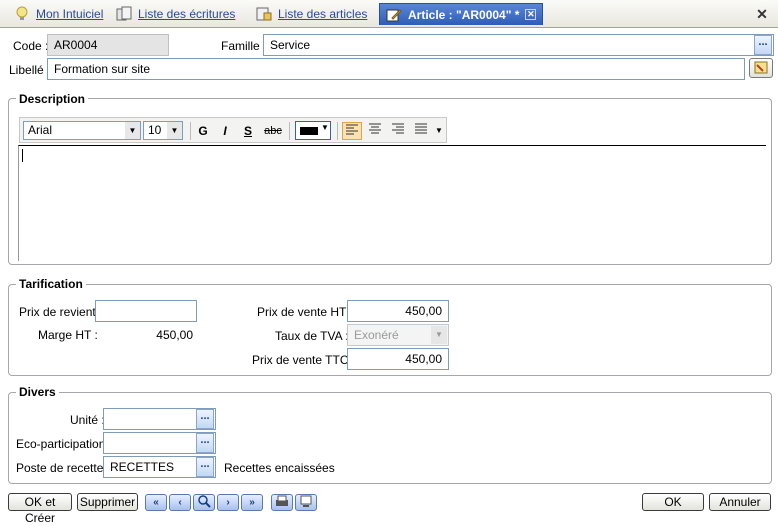 This screenshot has width=778, height=526. What do you see at coordinates (398, 359) in the screenshot?
I see `prix-ttc-field: 450,00` at bounding box center [398, 359].